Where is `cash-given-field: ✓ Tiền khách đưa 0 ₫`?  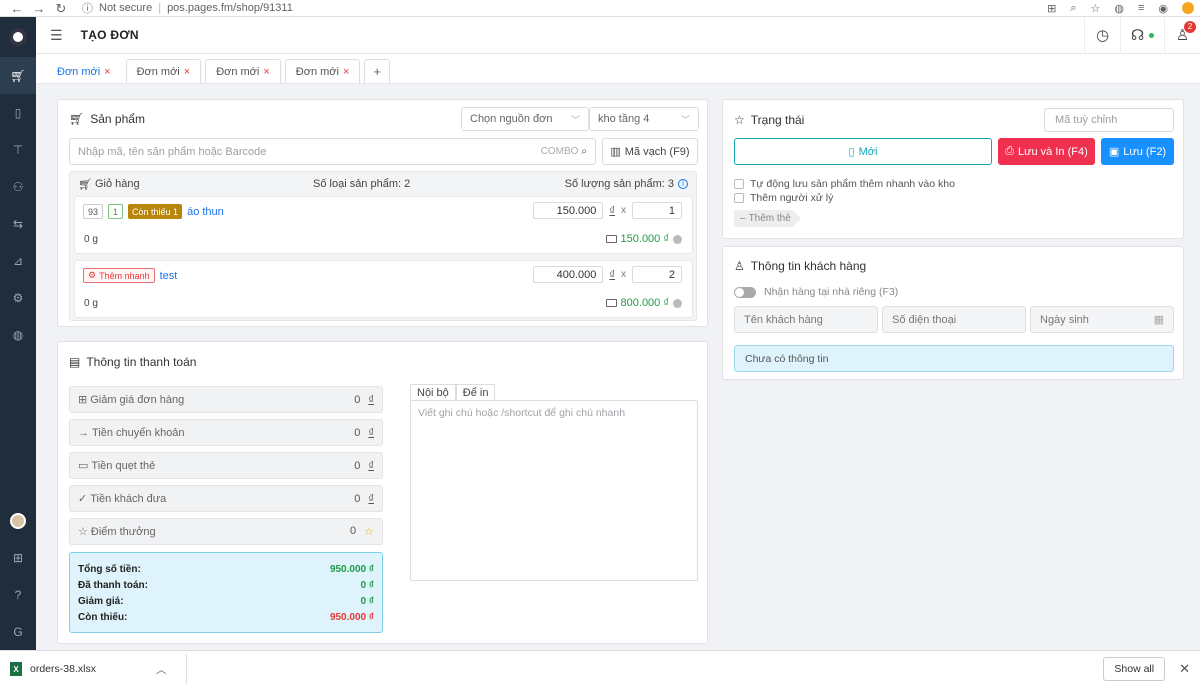
cash-given-field: ✓ Tiền khách đưa 0 ₫ is located at coordinates (226, 498).